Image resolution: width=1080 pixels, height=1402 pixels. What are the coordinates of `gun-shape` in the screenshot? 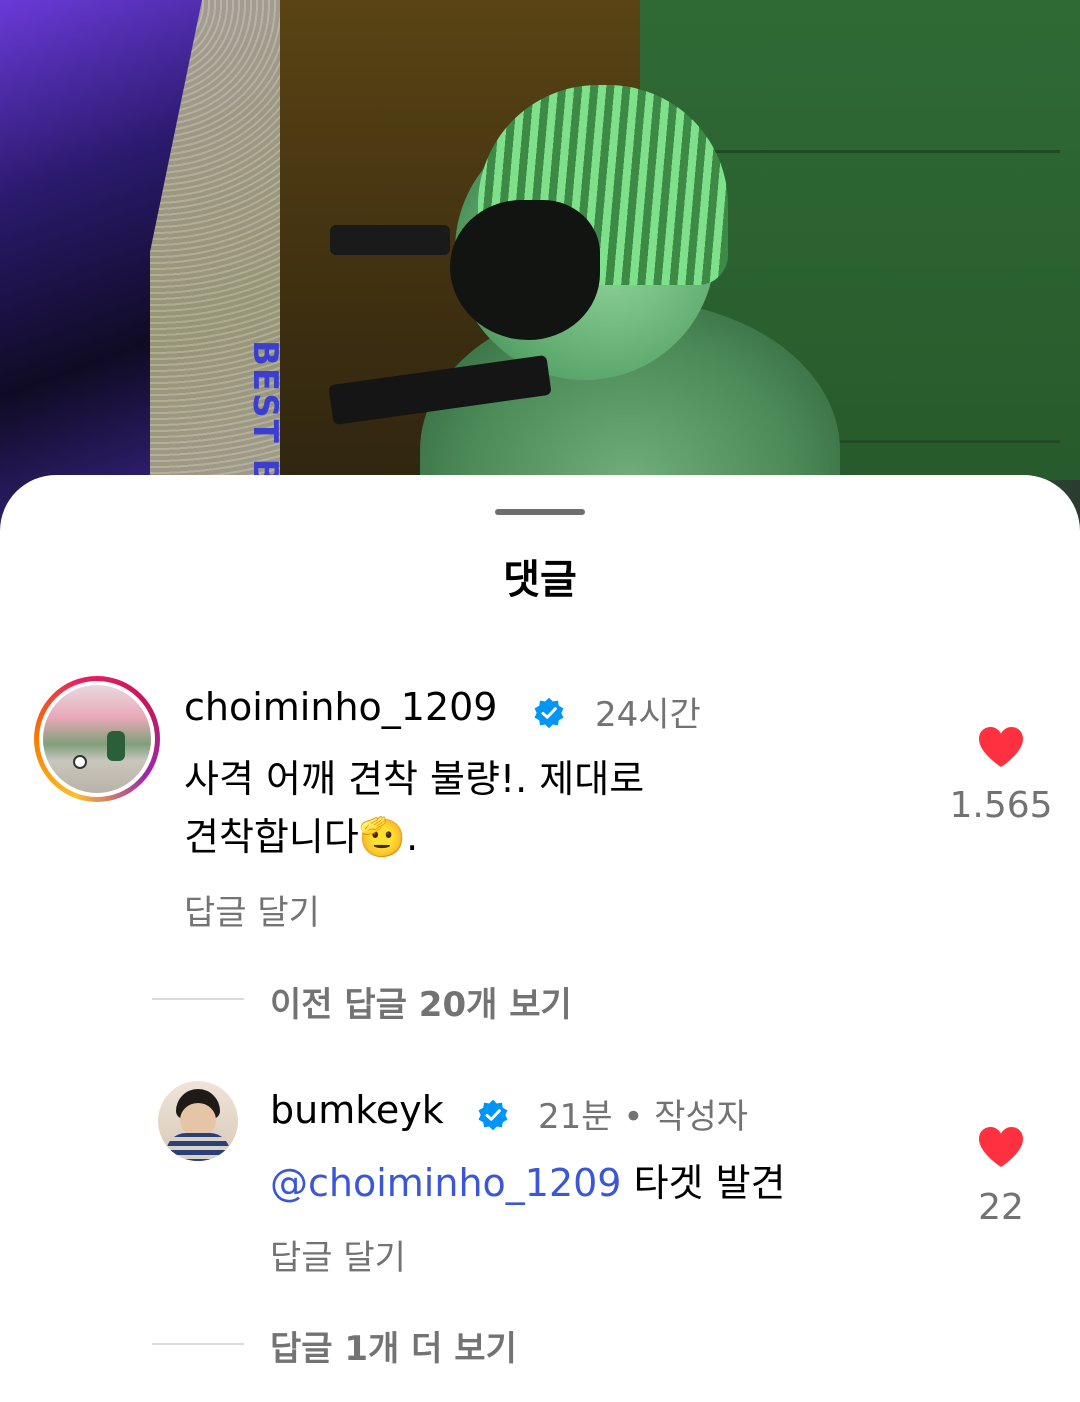 It's located at (390, 240).